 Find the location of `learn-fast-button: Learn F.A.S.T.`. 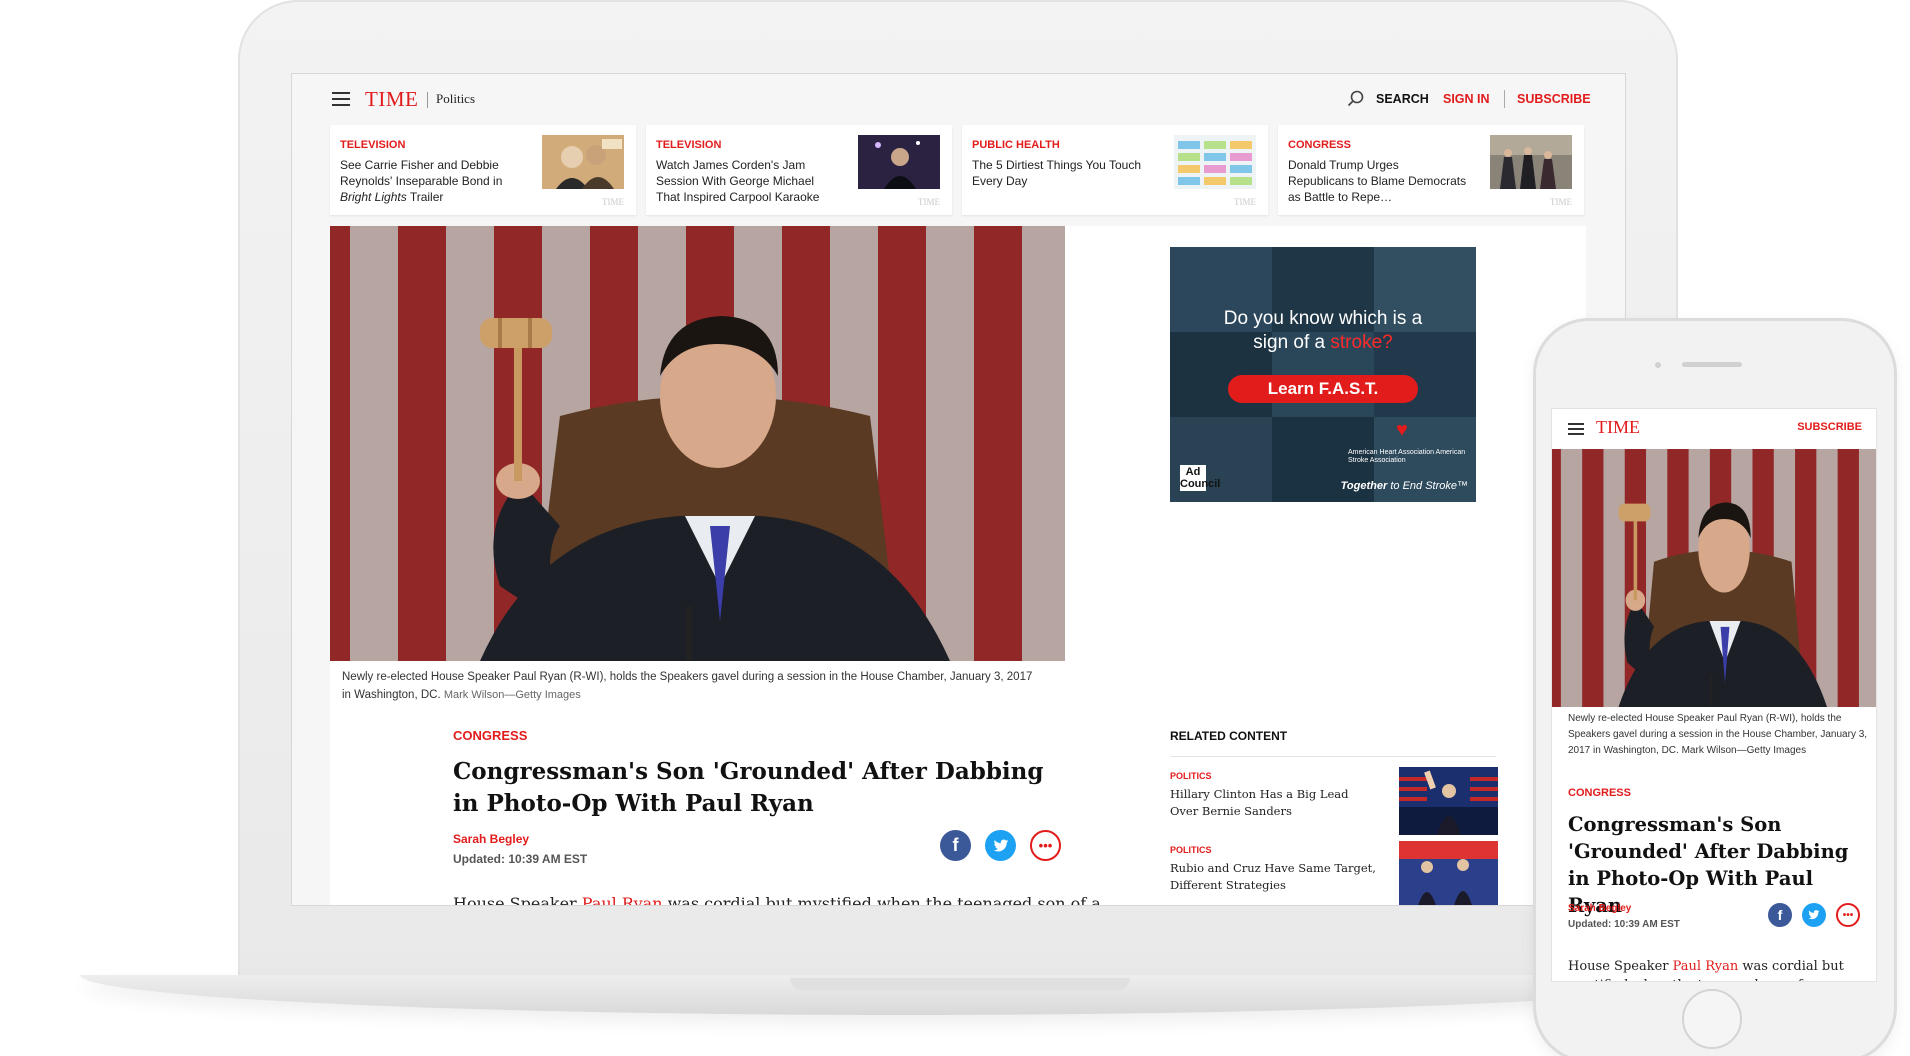

learn-fast-button: Learn F.A.S.T. is located at coordinates (1323, 389).